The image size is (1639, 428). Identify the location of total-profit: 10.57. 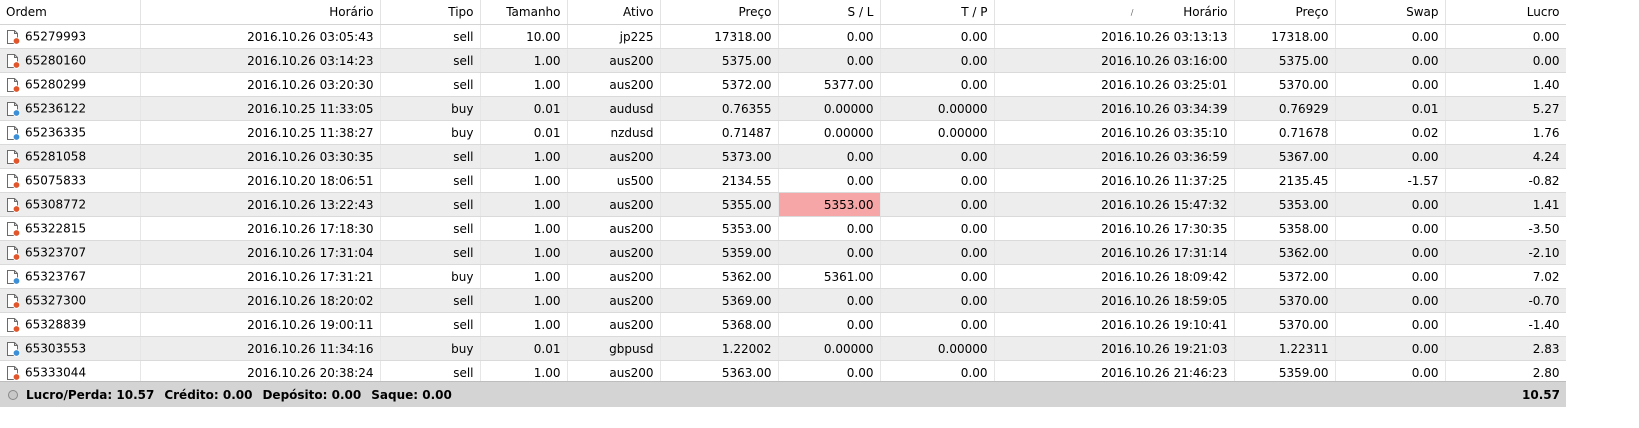
(1541, 394).